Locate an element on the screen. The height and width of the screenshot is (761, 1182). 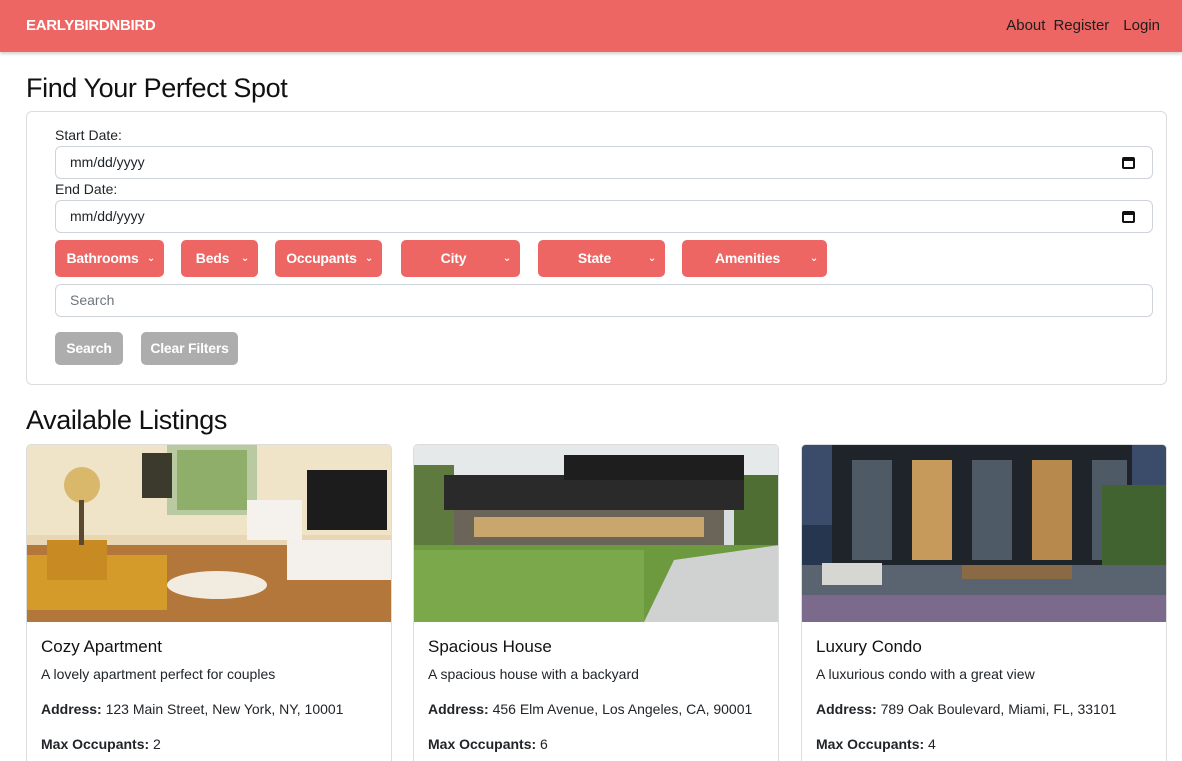
listing-max-occupants: Max Occupants: 6 is located at coordinates (488, 744).